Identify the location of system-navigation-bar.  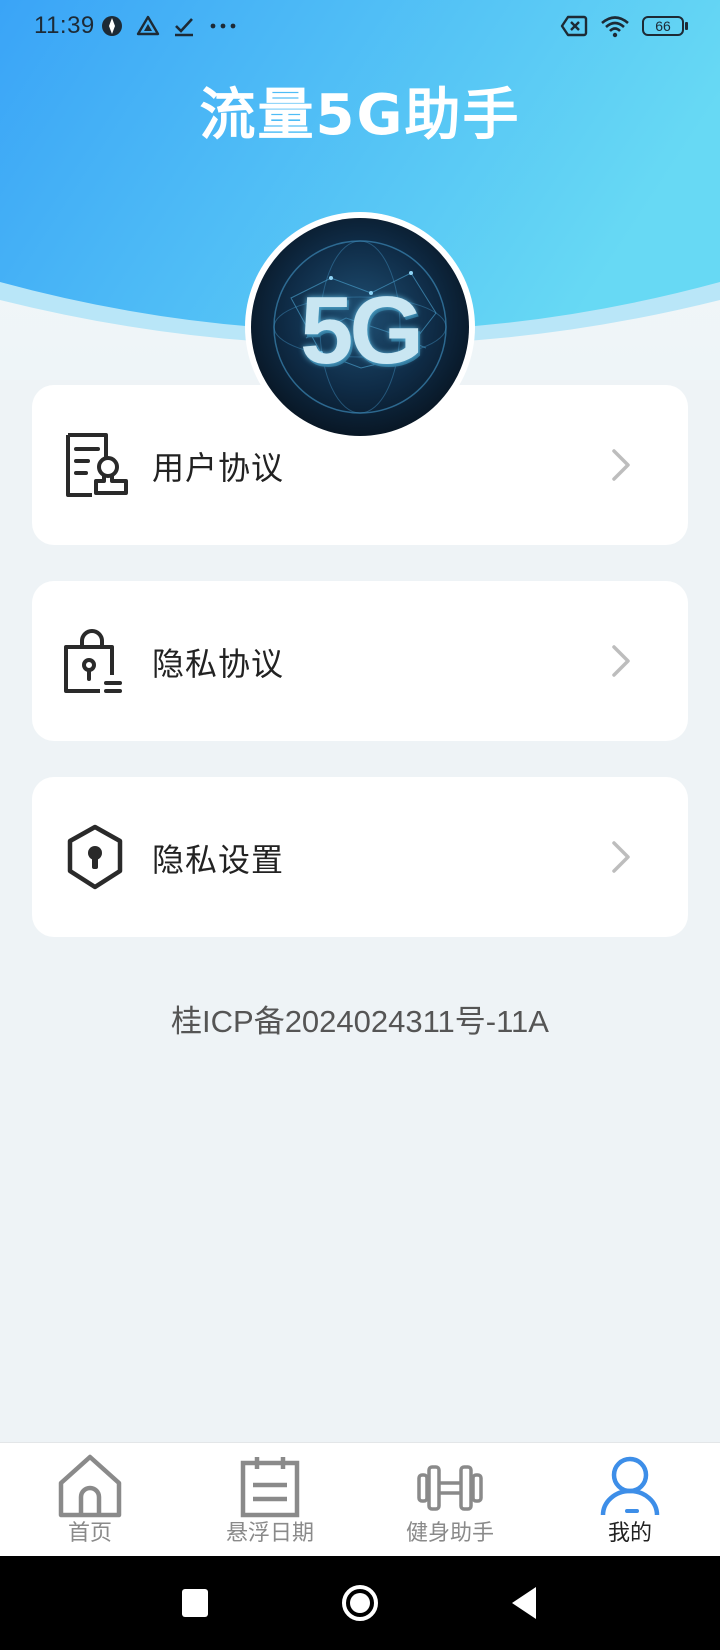
(360, 1603).